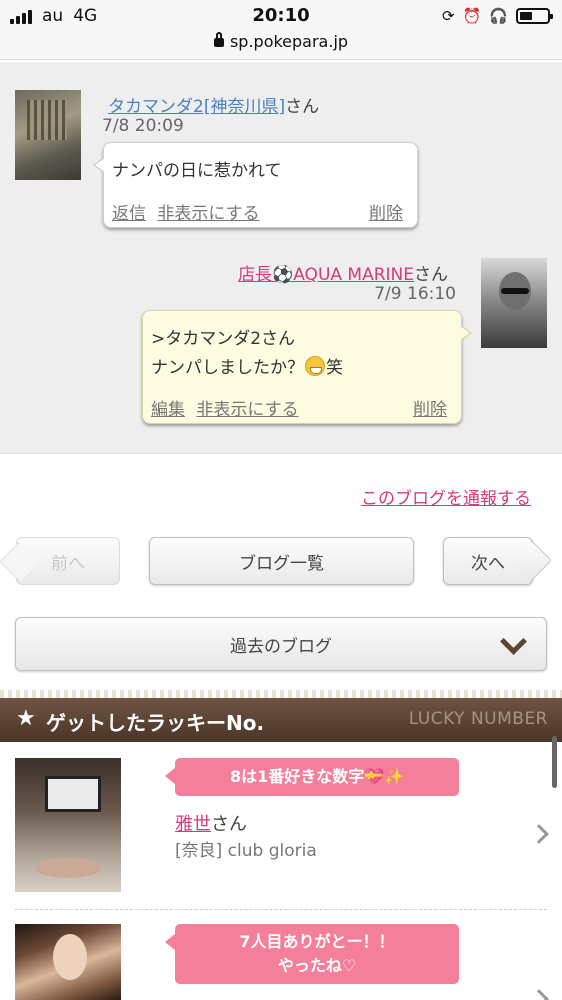 This screenshot has width=562, height=1000. What do you see at coordinates (168, 410) in the screenshot?
I see `edit-link: 編集` at bounding box center [168, 410].